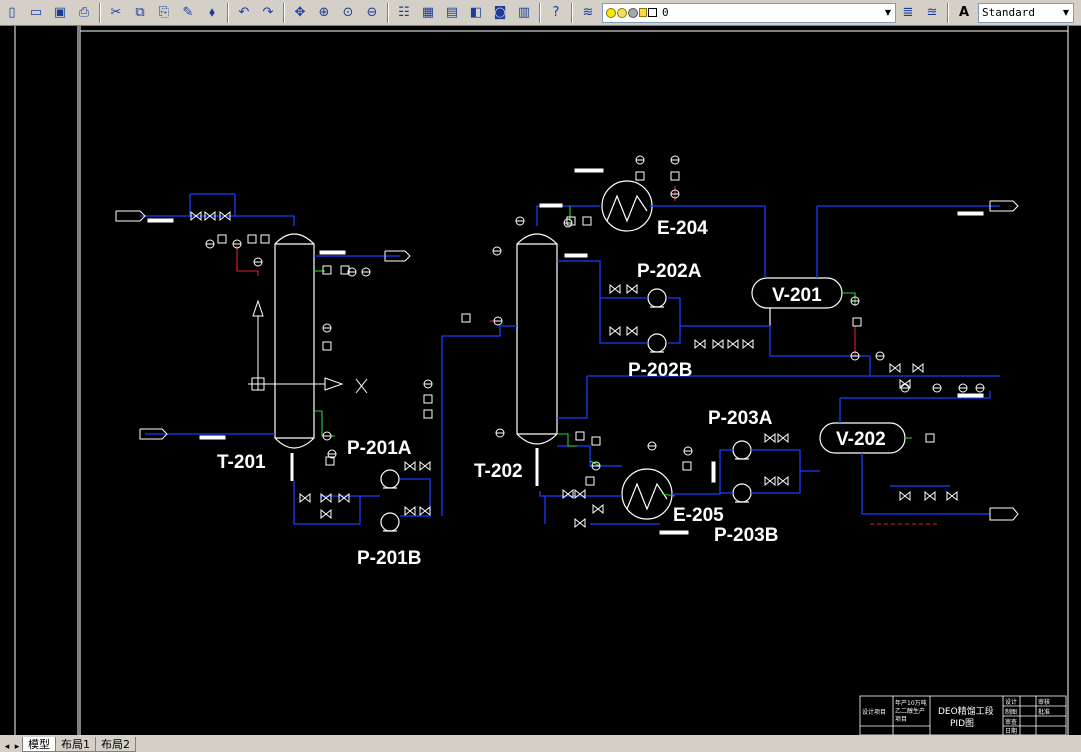 This screenshot has height=752, width=1081. Describe the element at coordinates (1011, 712) in the screenshot. I see `title-role-draw: 制图` at that location.